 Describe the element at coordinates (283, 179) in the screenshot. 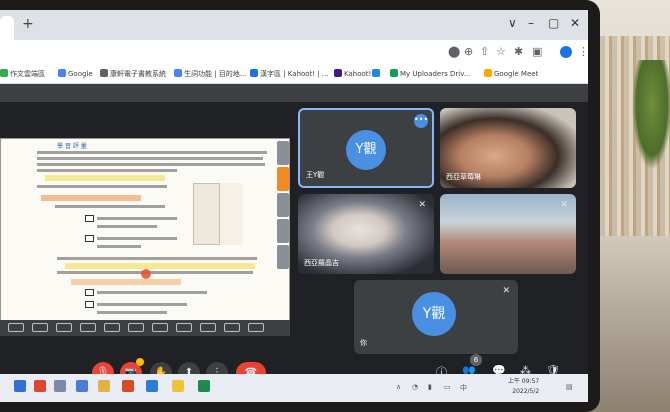

I see `side-tab-active` at that location.